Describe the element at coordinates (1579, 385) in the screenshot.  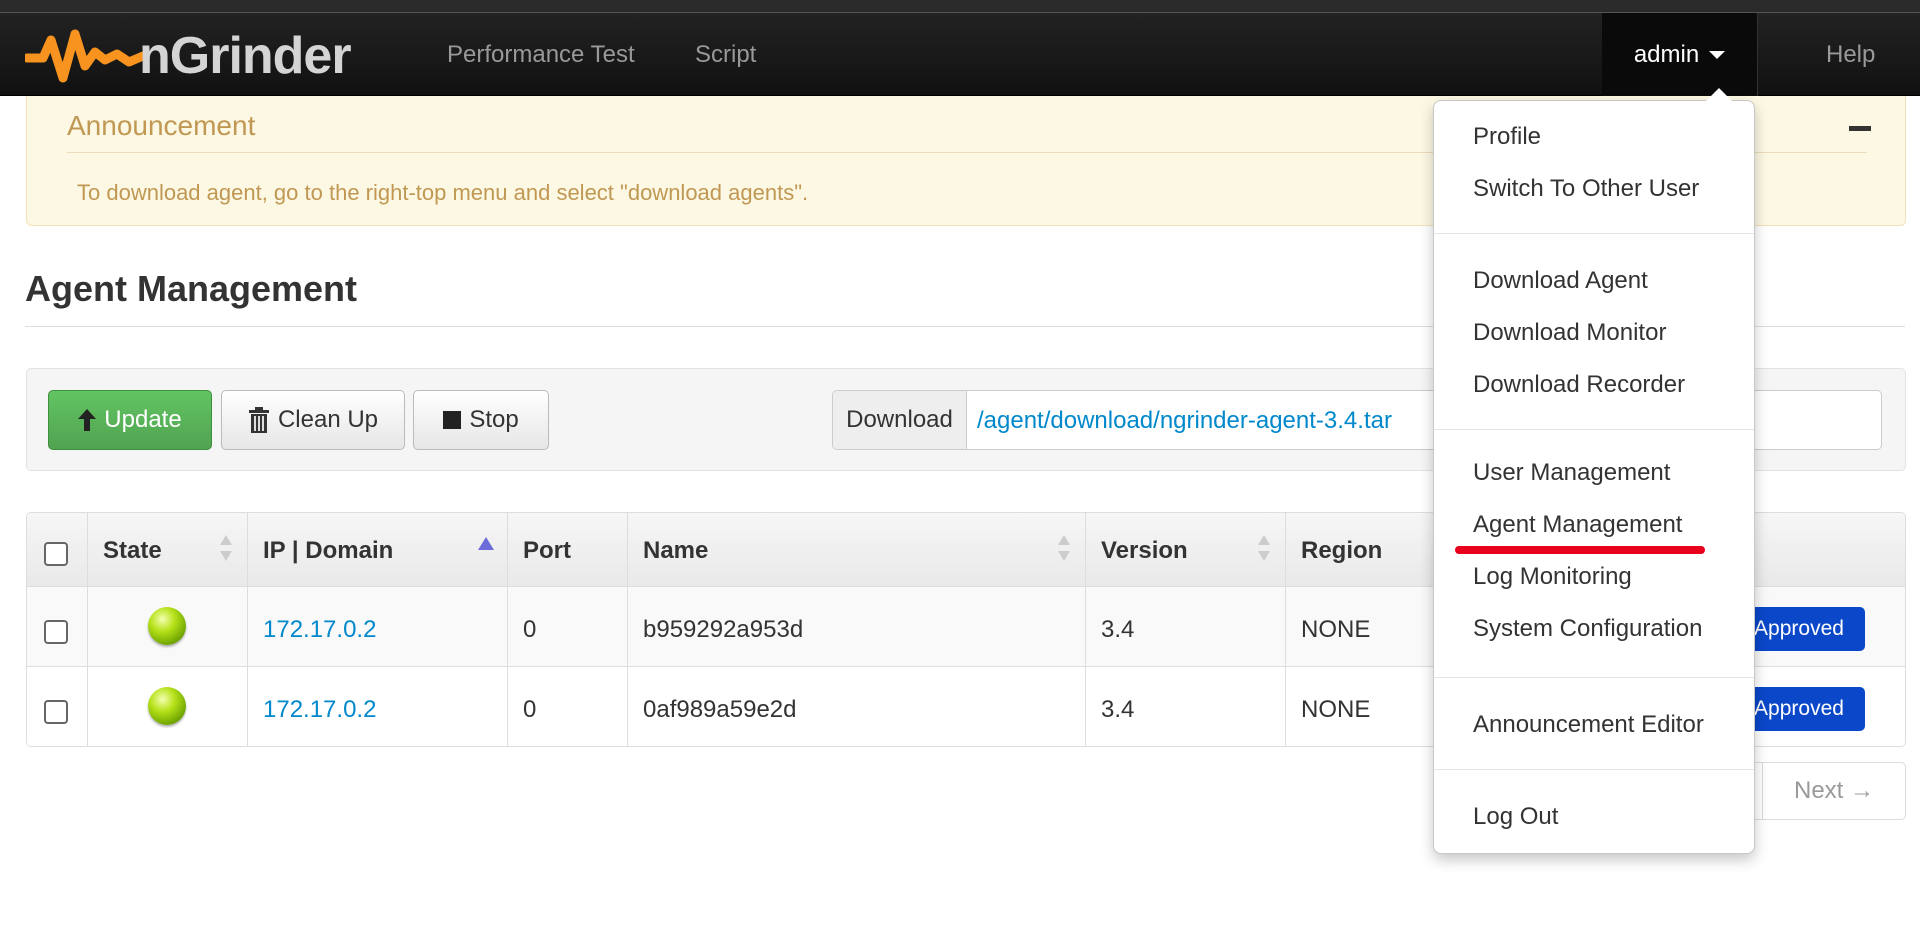
I see `menu-item-download-recorder: Download Recorder` at that location.